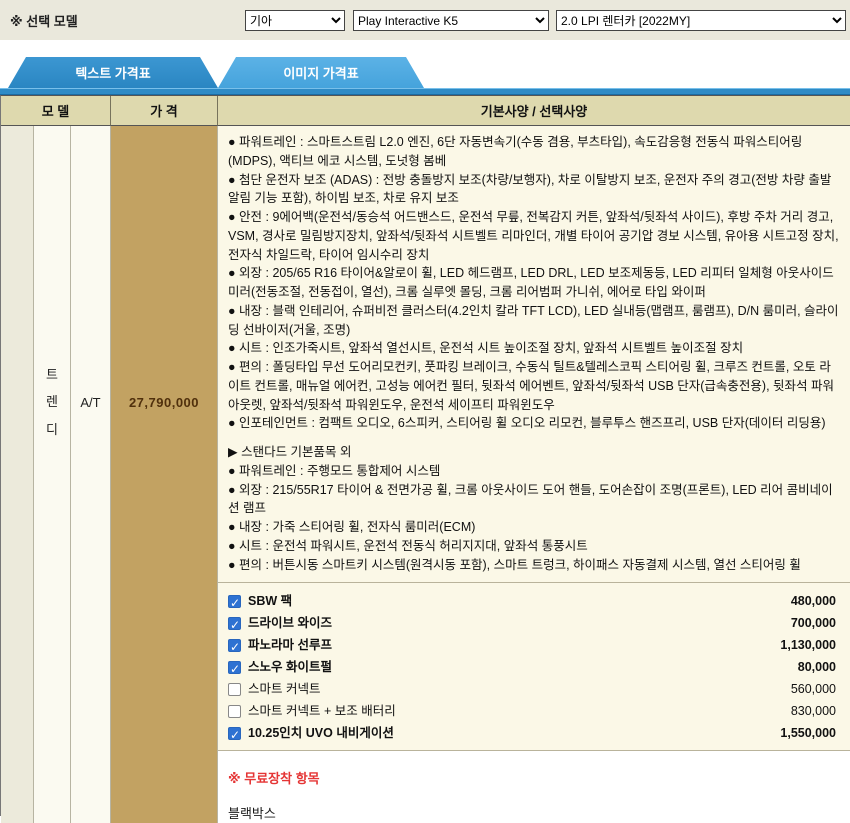 This screenshot has height=823, width=850. I want to click on option-price: 80,000, so click(816, 666).